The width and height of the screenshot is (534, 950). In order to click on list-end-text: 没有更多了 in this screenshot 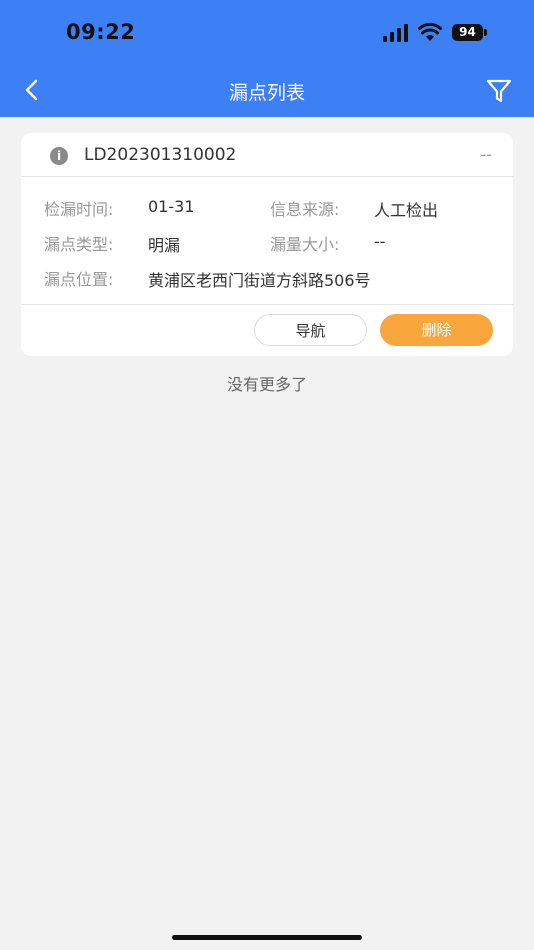, I will do `click(266, 384)`.